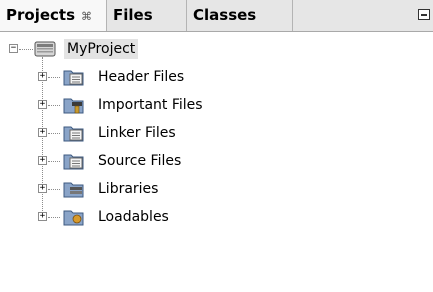  What do you see at coordinates (133, 15) in the screenshot?
I see `tab-files-label: Files` at bounding box center [133, 15].